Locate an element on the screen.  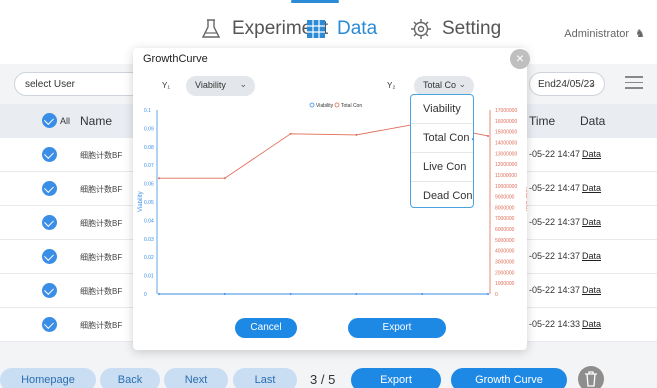
next-label: Next is located at coordinates (196, 380).